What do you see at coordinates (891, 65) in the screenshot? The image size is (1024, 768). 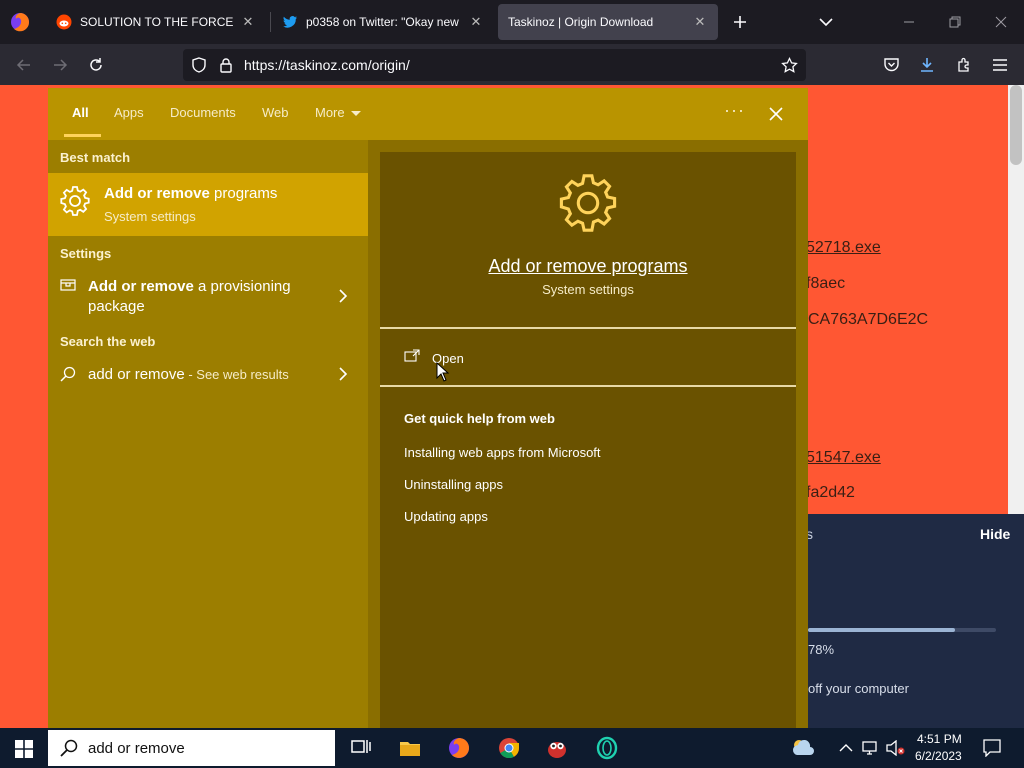 I see `pocket-button` at bounding box center [891, 65].